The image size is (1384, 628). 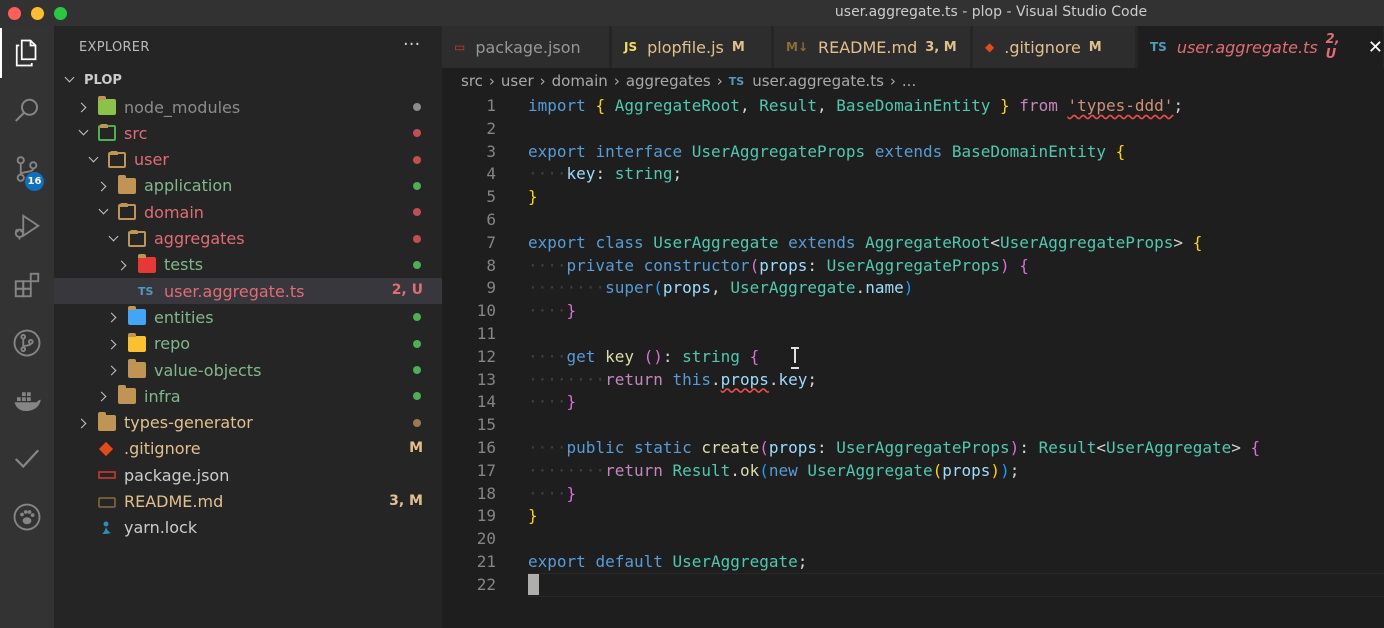 I want to click on breadcrumb-item: aggregates, so click(x=668, y=81).